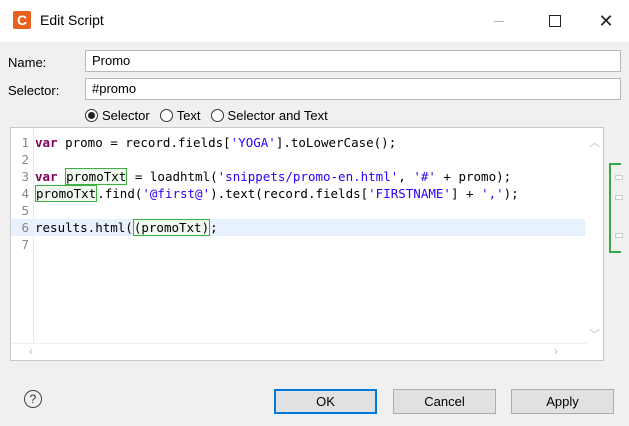 The width and height of the screenshot is (629, 426). I want to click on radio-selector-label: Selector, so click(126, 115).